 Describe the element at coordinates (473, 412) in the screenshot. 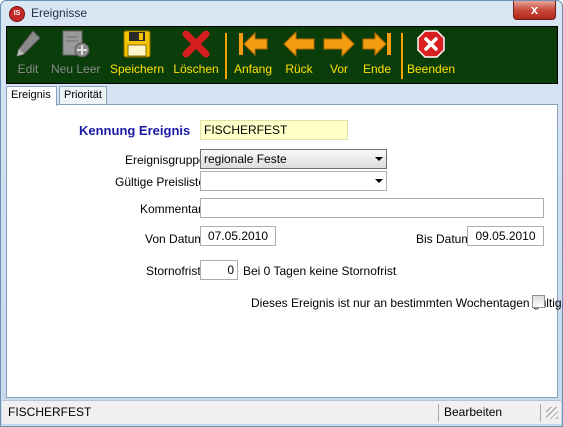

I see `status-mode: Bearbeiten` at that location.